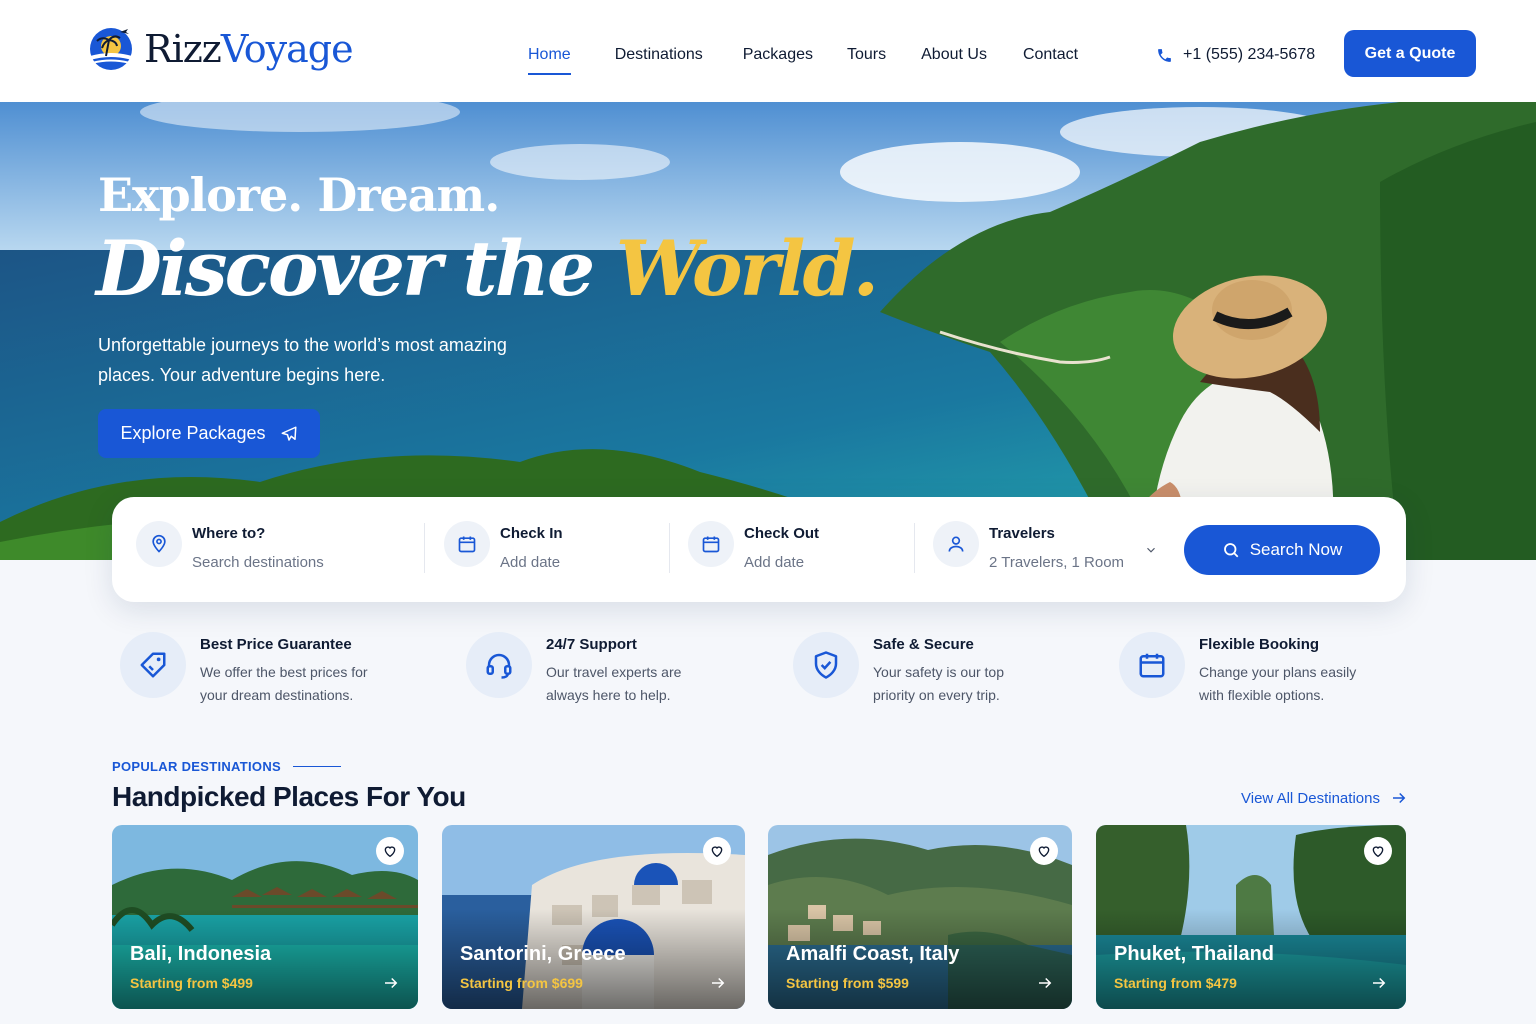 This screenshot has height=1024, width=1536. What do you see at coordinates (531, 533) in the screenshot?
I see `check-in-label: Check In` at bounding box center [531, 533].